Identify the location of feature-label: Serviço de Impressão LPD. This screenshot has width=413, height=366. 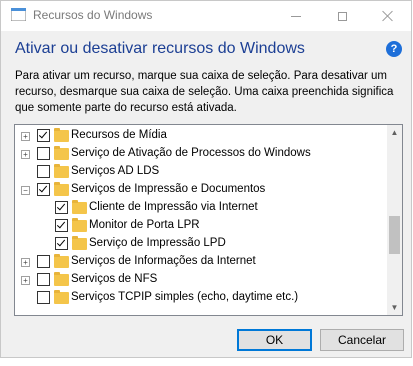
(157, 243).